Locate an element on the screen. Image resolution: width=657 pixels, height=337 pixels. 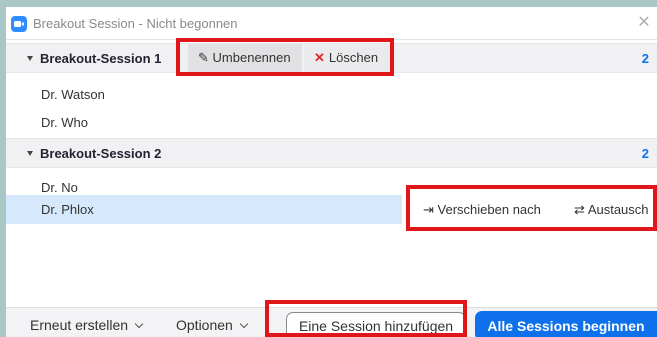
session-header-2: Breakout-Session 2 2 is located at coordinates (331, 153).